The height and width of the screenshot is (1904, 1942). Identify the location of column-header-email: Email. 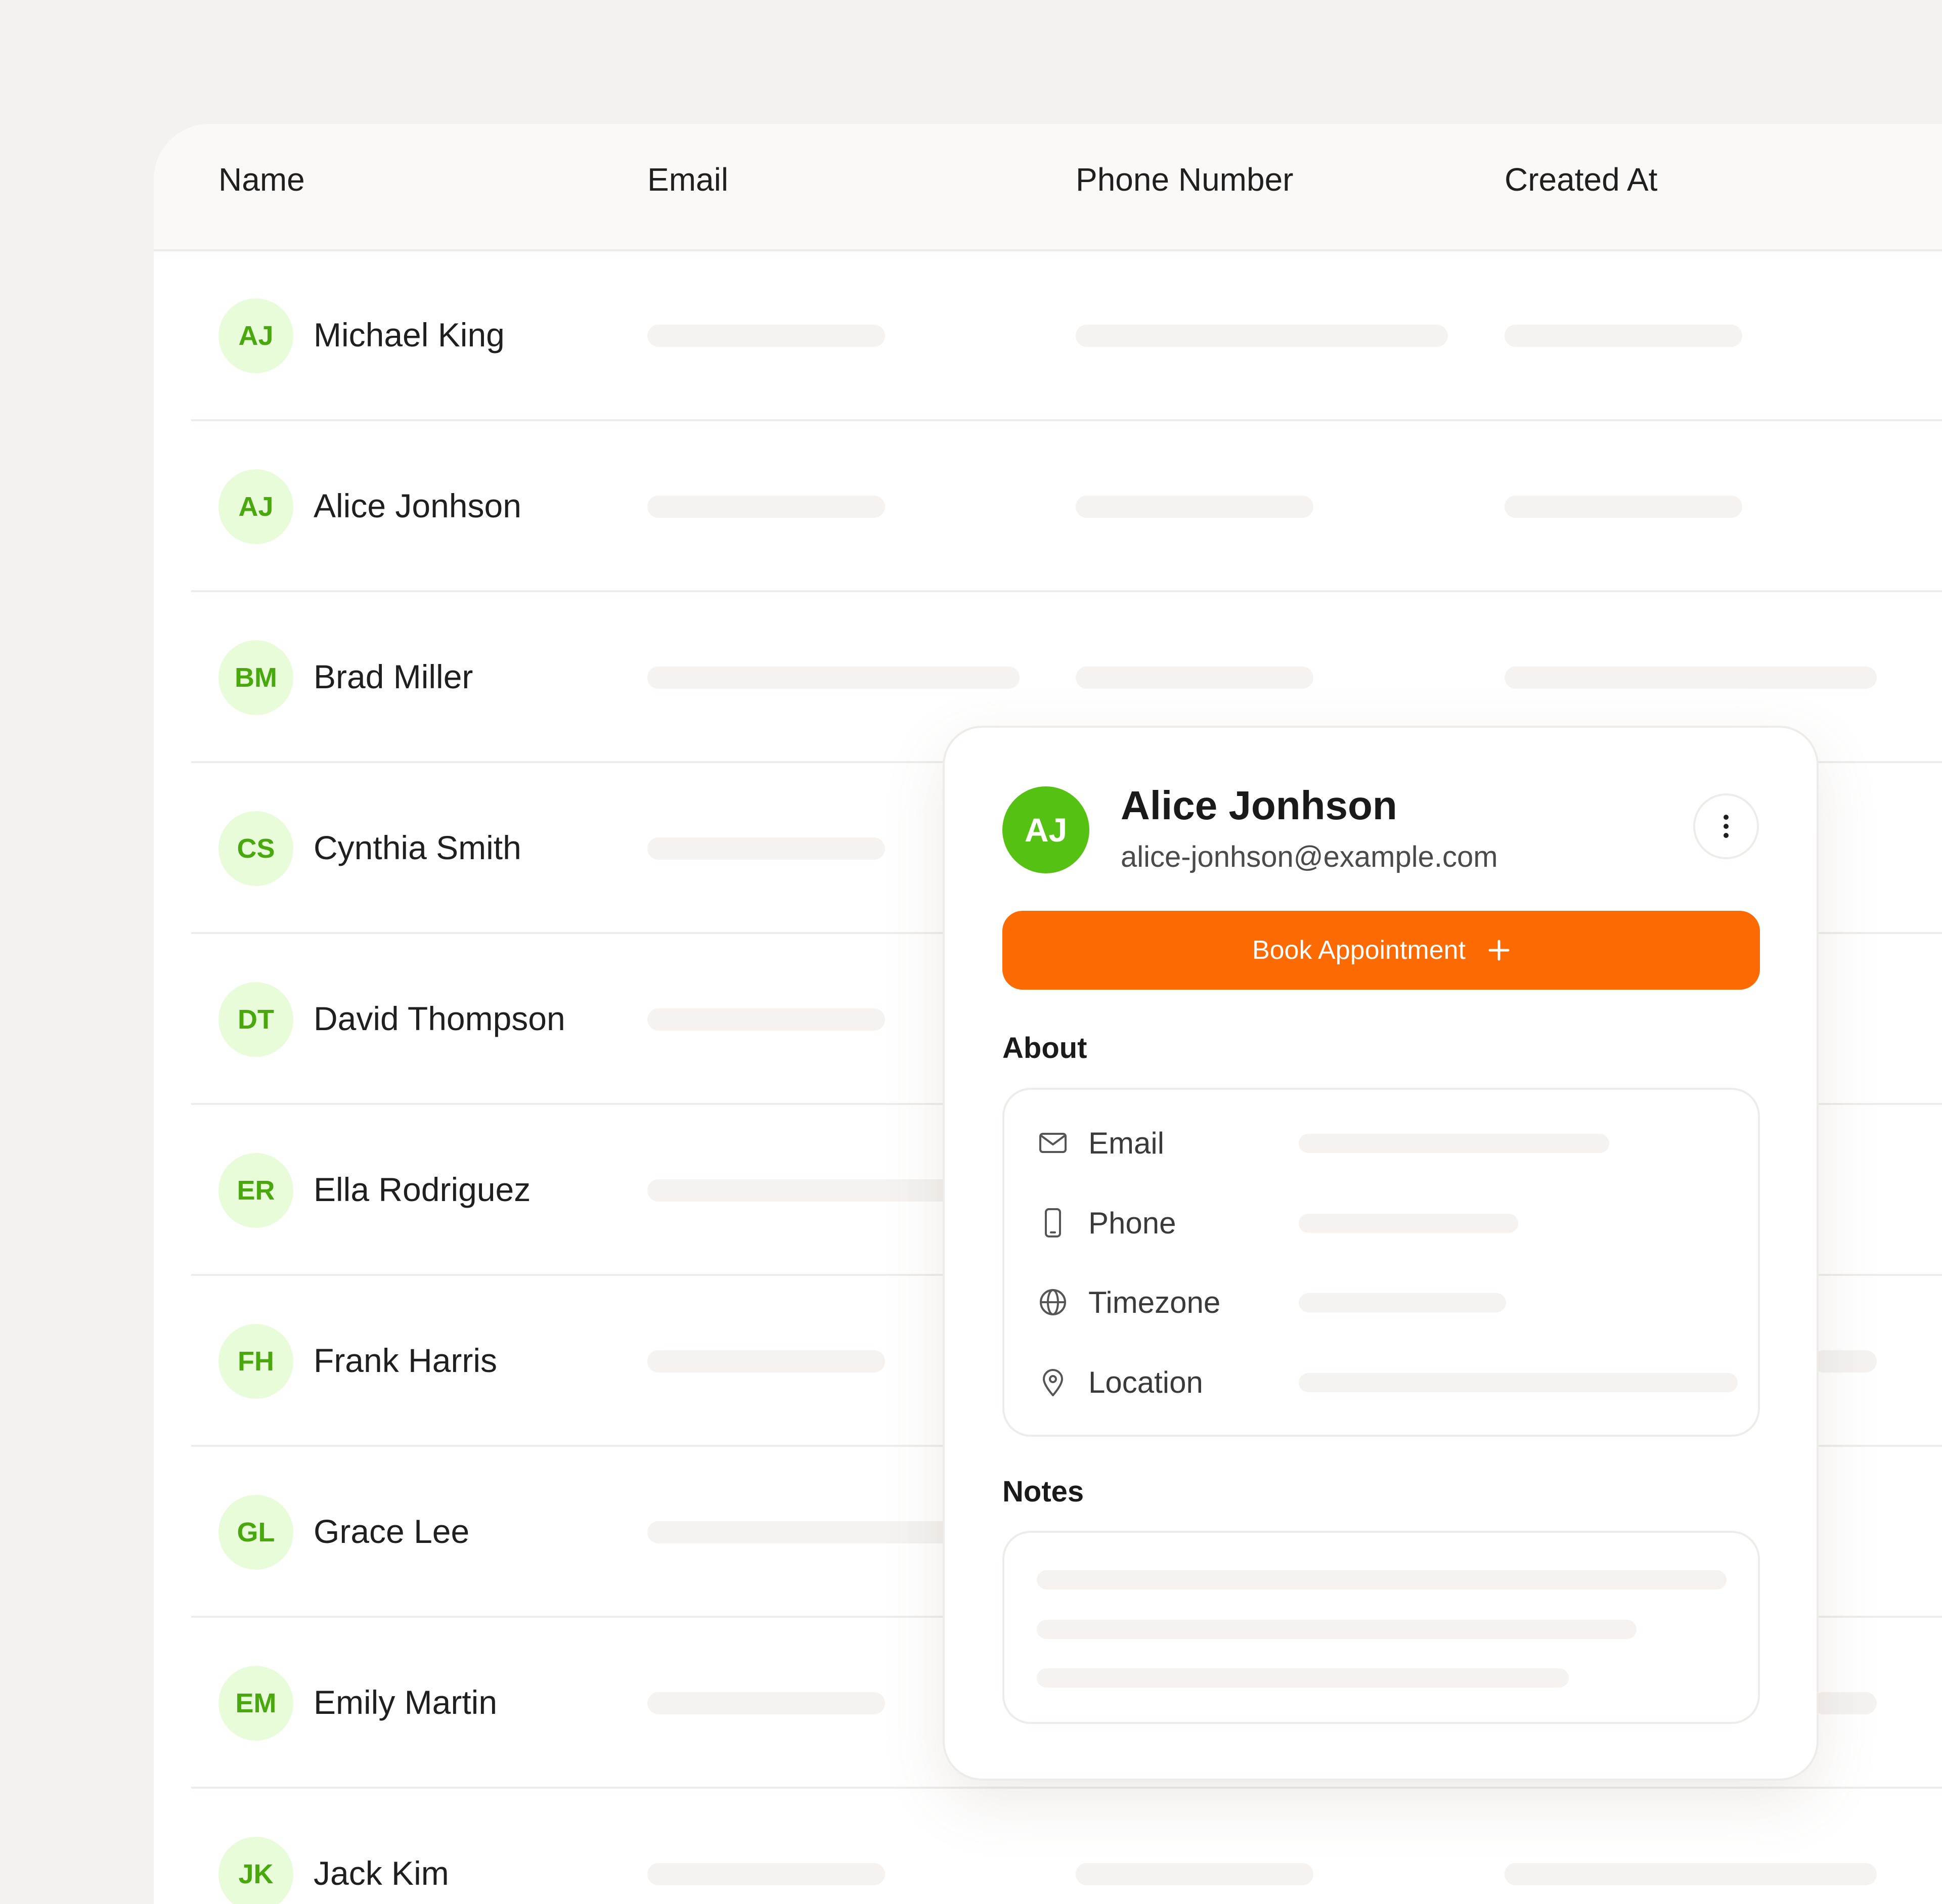
(688, 179).